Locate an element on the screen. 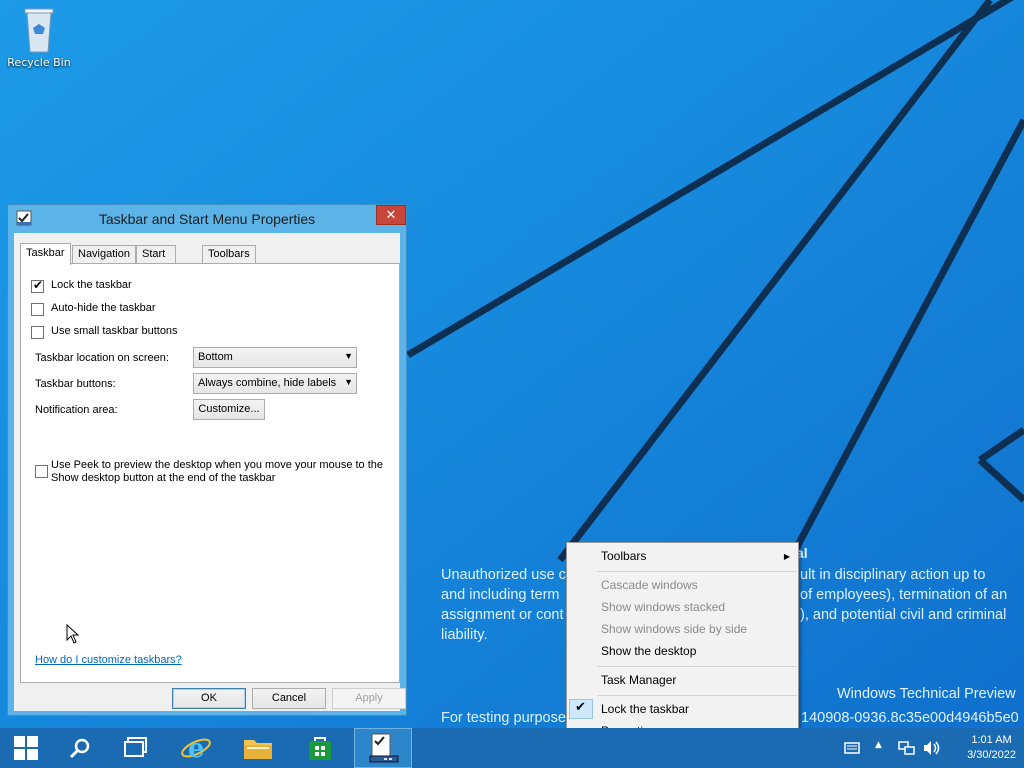  close-button: ✕ is located at coordinates (391, 215).